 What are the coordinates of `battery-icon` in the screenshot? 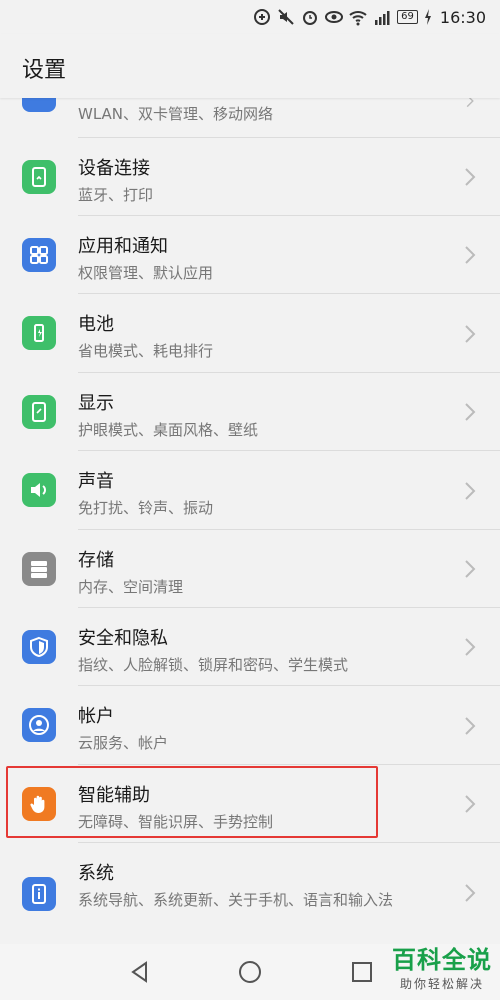 It's located at (39, 333).